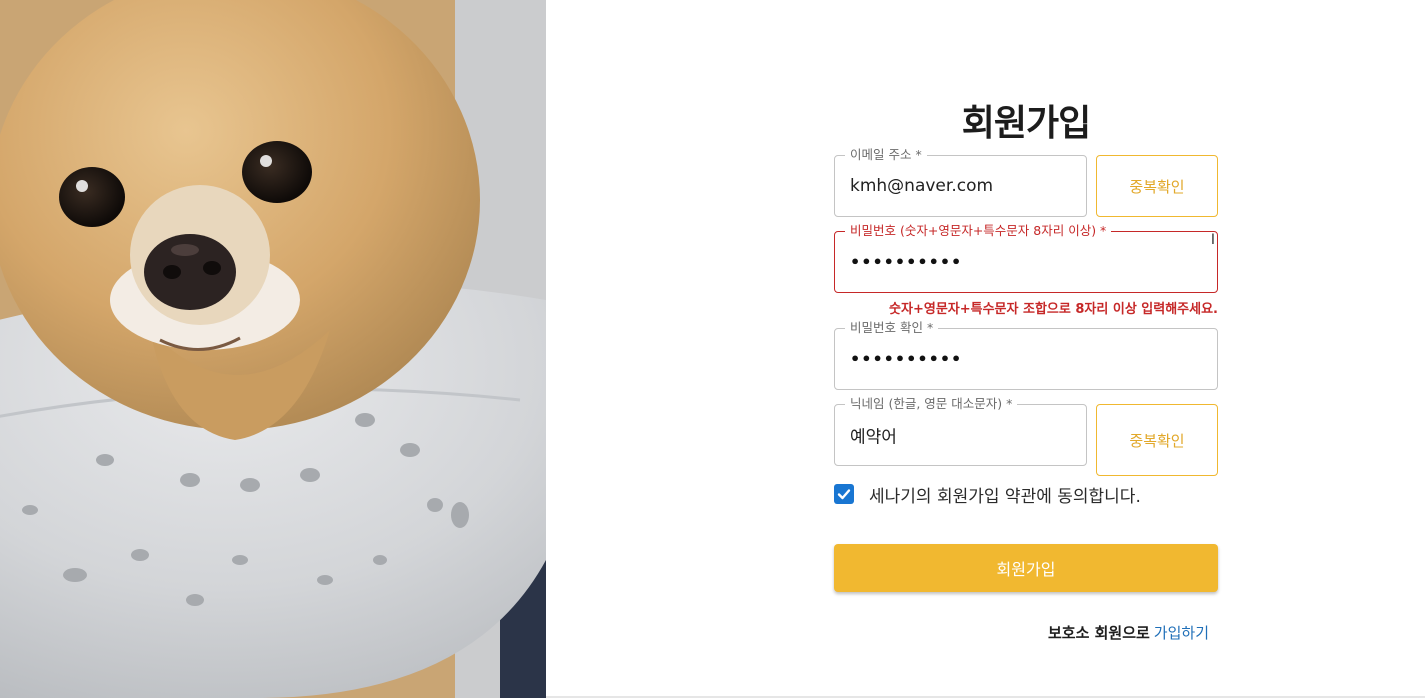  I want to click on page-title: 회원가입, so click(1026, 123).